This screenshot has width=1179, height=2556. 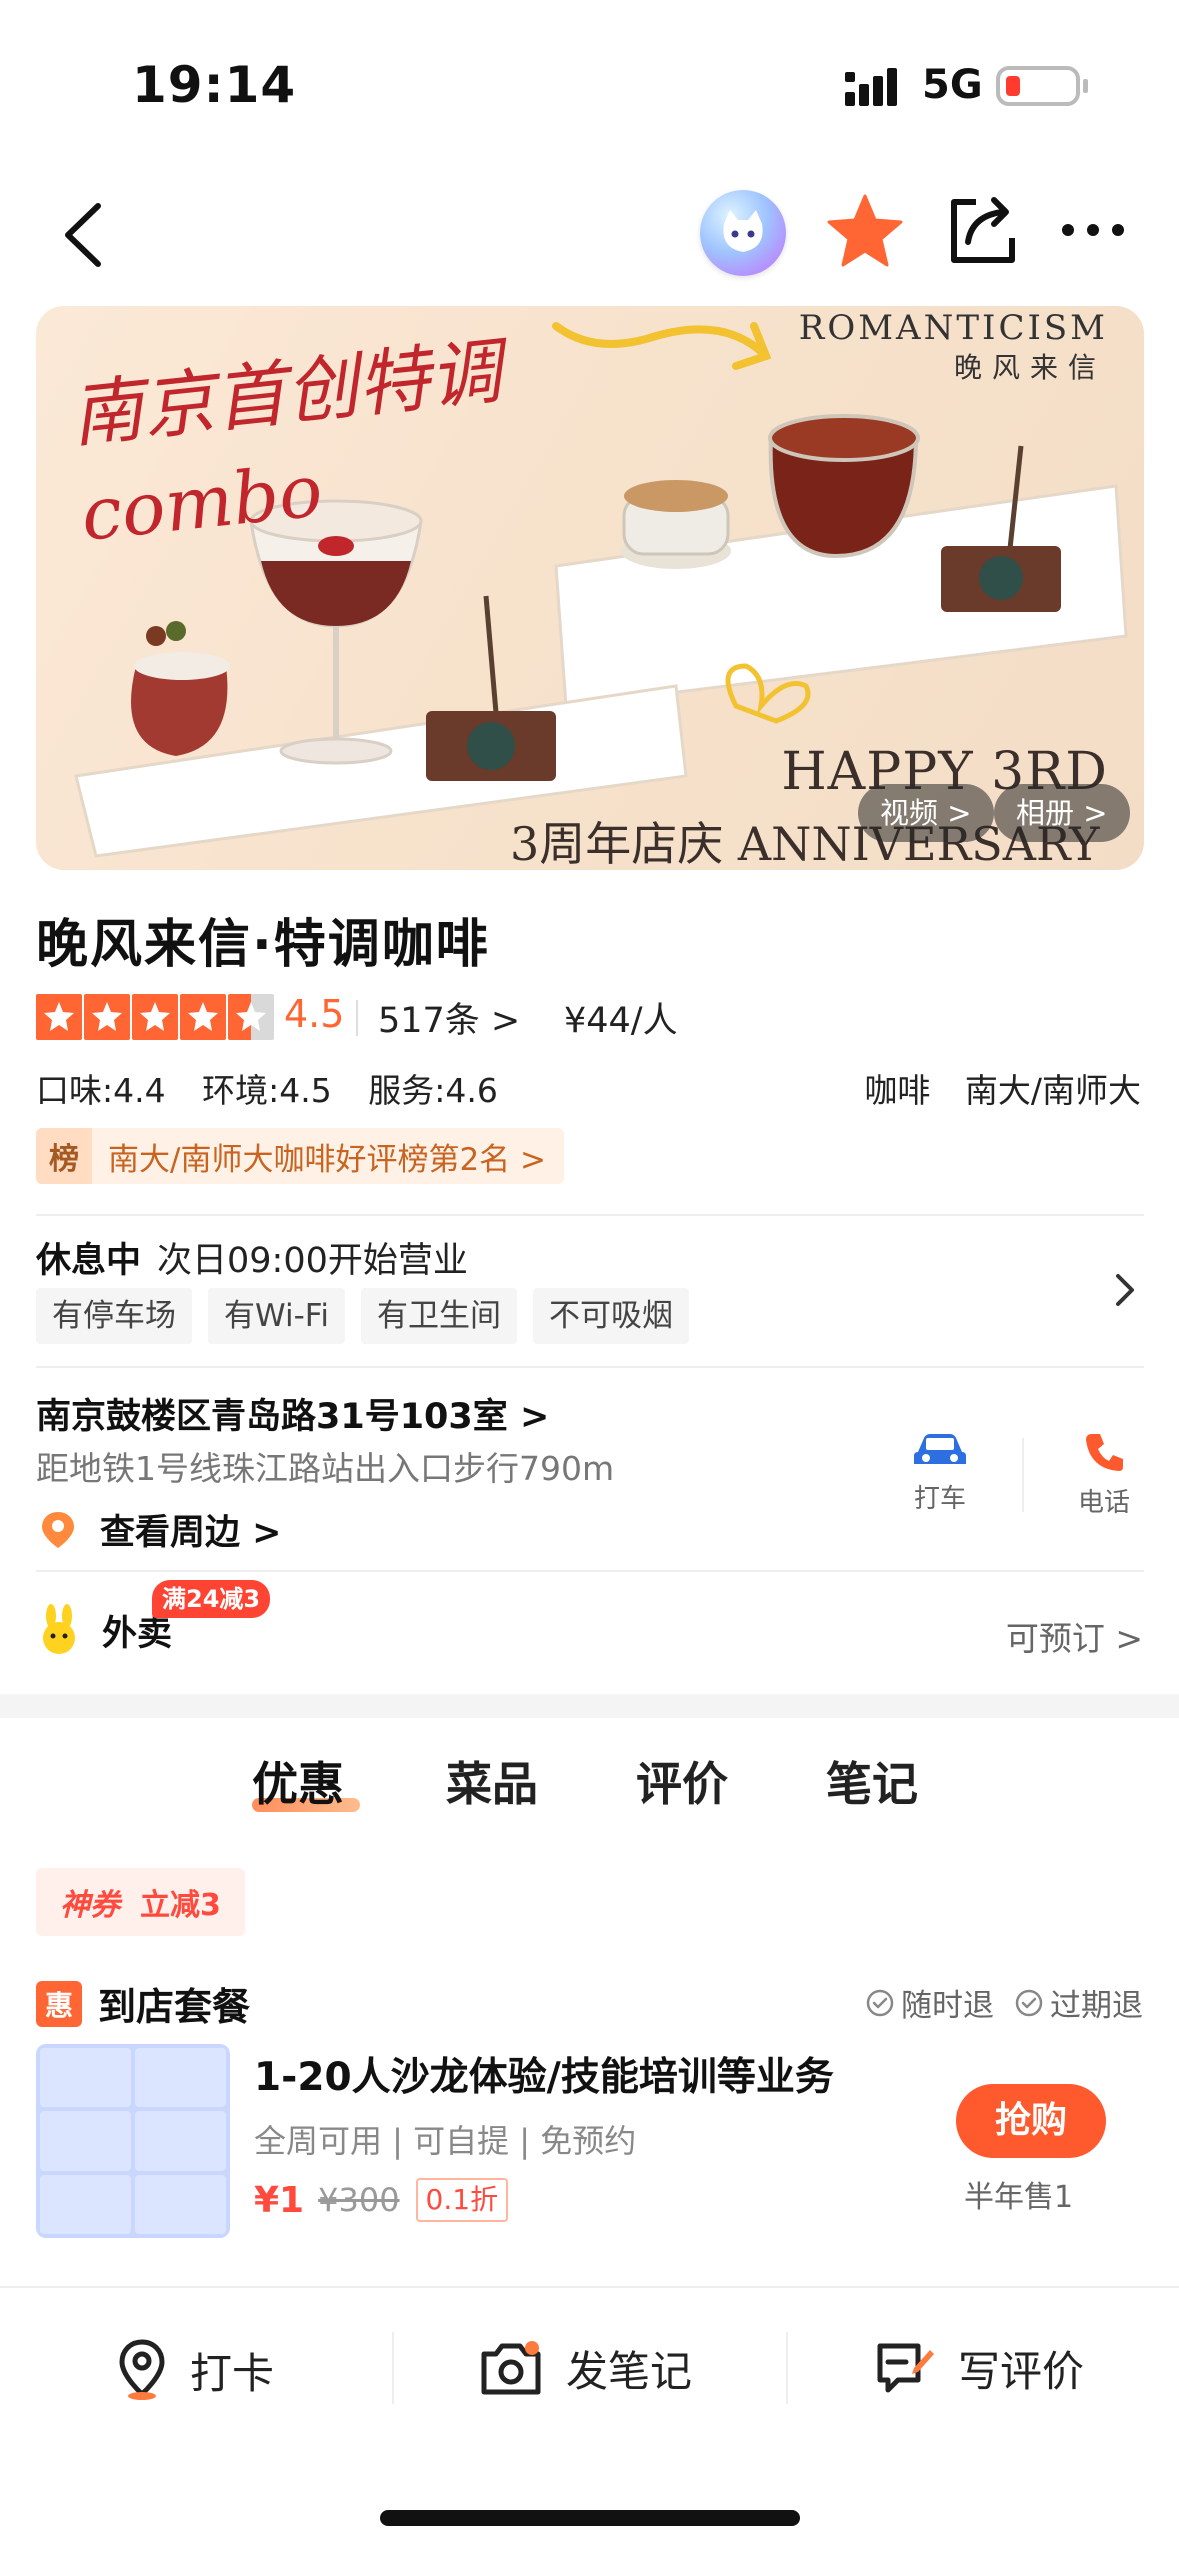 I want to click on delivery-promo-badge: 满24减3, so click(x=211, y=1599).